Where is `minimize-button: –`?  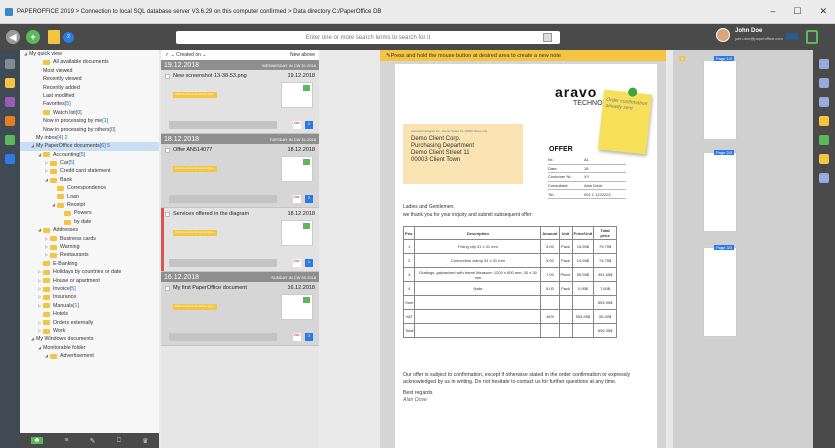
minimize-button: – is located at coordinates (772, 11).